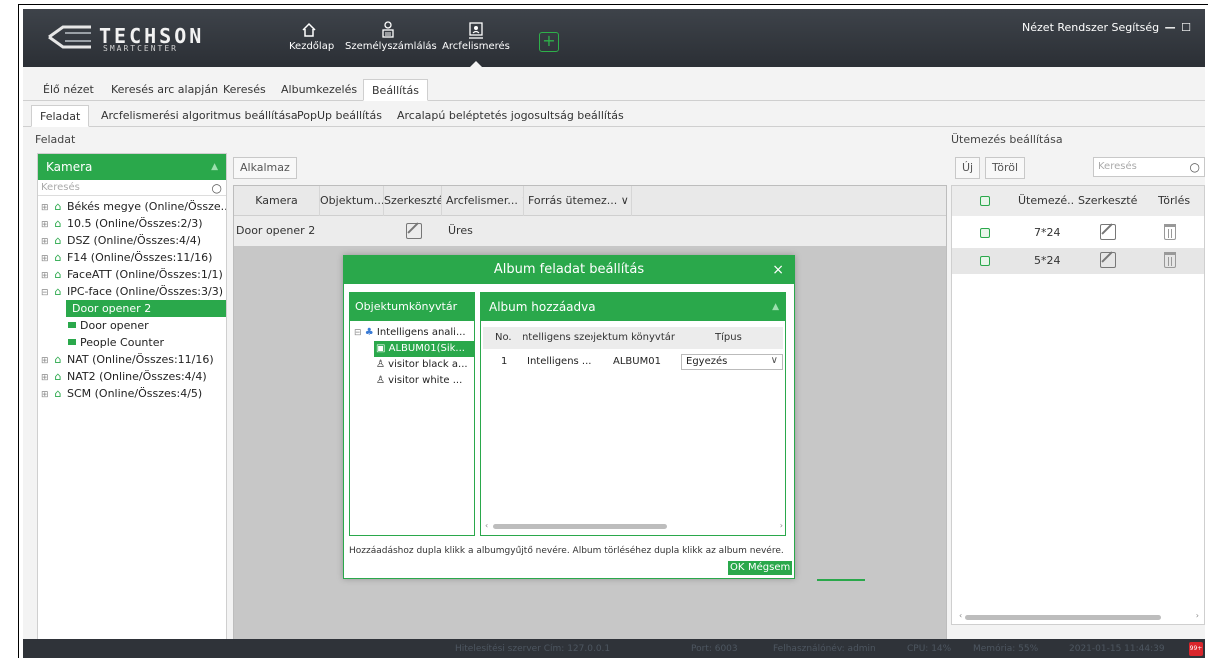 The height and width of the screenshot is (658, 1208). I want to click on tree-item: ⊞ ⌂ 10.5 (Online/Összes:2/3), so click(132, 223).